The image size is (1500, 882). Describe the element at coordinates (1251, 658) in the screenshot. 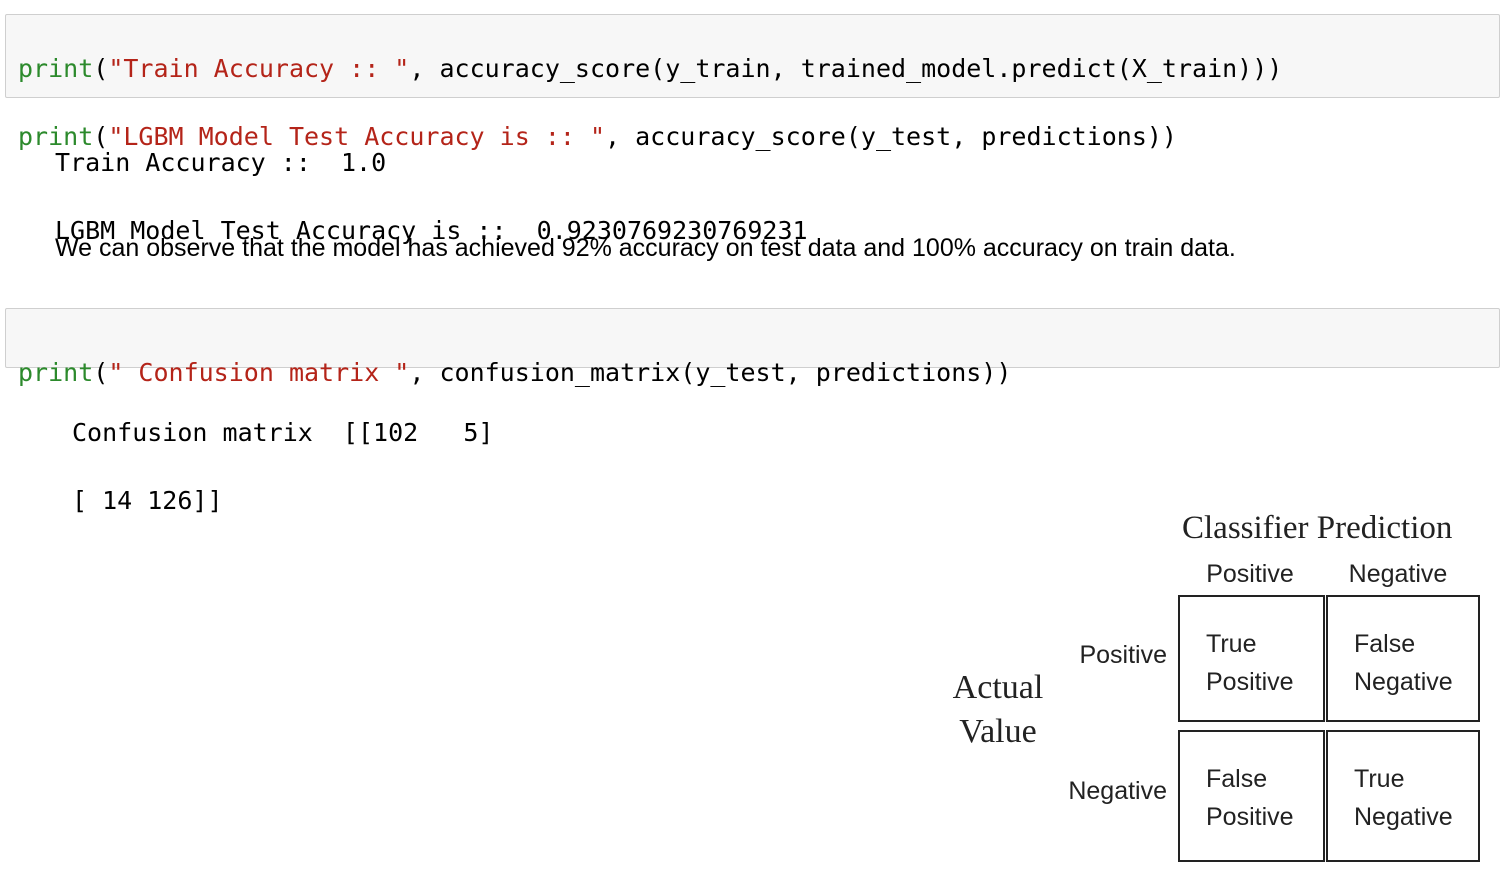

I see `cell-true-positive: True Positive` at that location.